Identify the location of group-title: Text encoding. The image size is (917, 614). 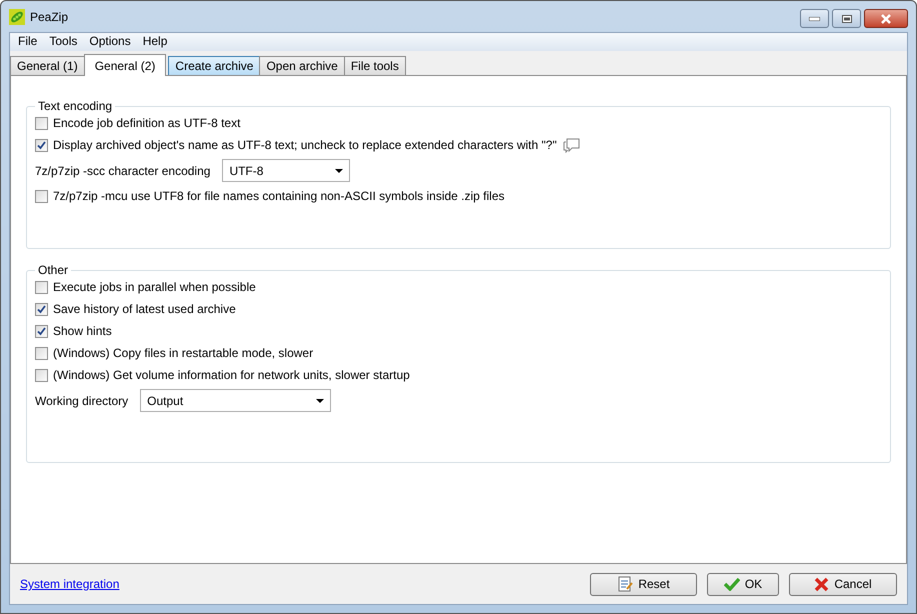
(75, 106).